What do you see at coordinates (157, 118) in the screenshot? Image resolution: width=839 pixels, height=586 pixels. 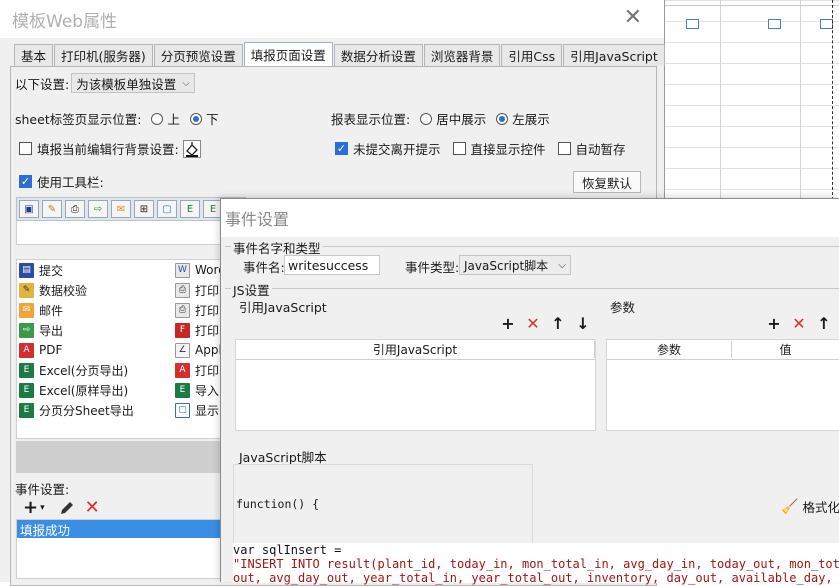 I see `radio-sheet-top` at bounding box center [157, 118].